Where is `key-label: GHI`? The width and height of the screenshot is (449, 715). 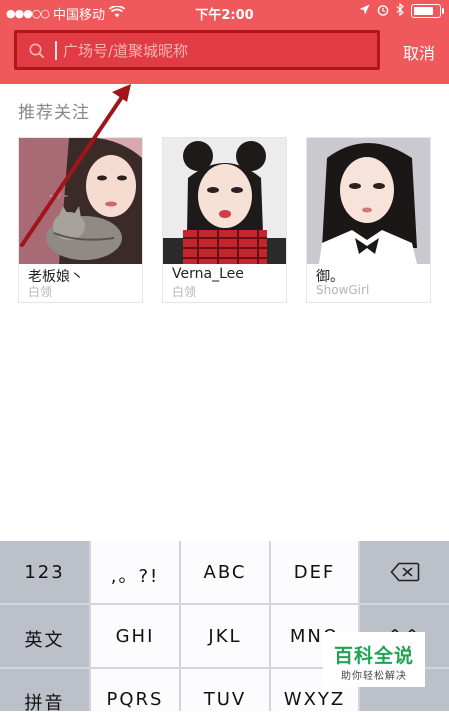 key-label: GHI is located at coordinates (135, 636).